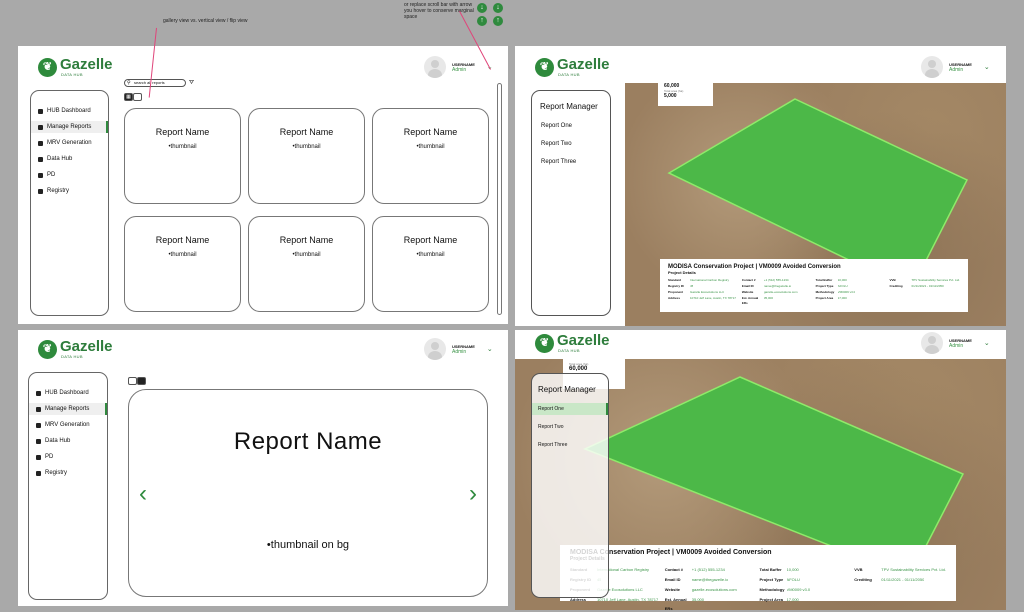 This screenshot has width=1024, height=612. What do you see at coordinates (308, 441) in the screenshot?
I see `report-flip-name: Report Name` at bounding box center [308, 441].